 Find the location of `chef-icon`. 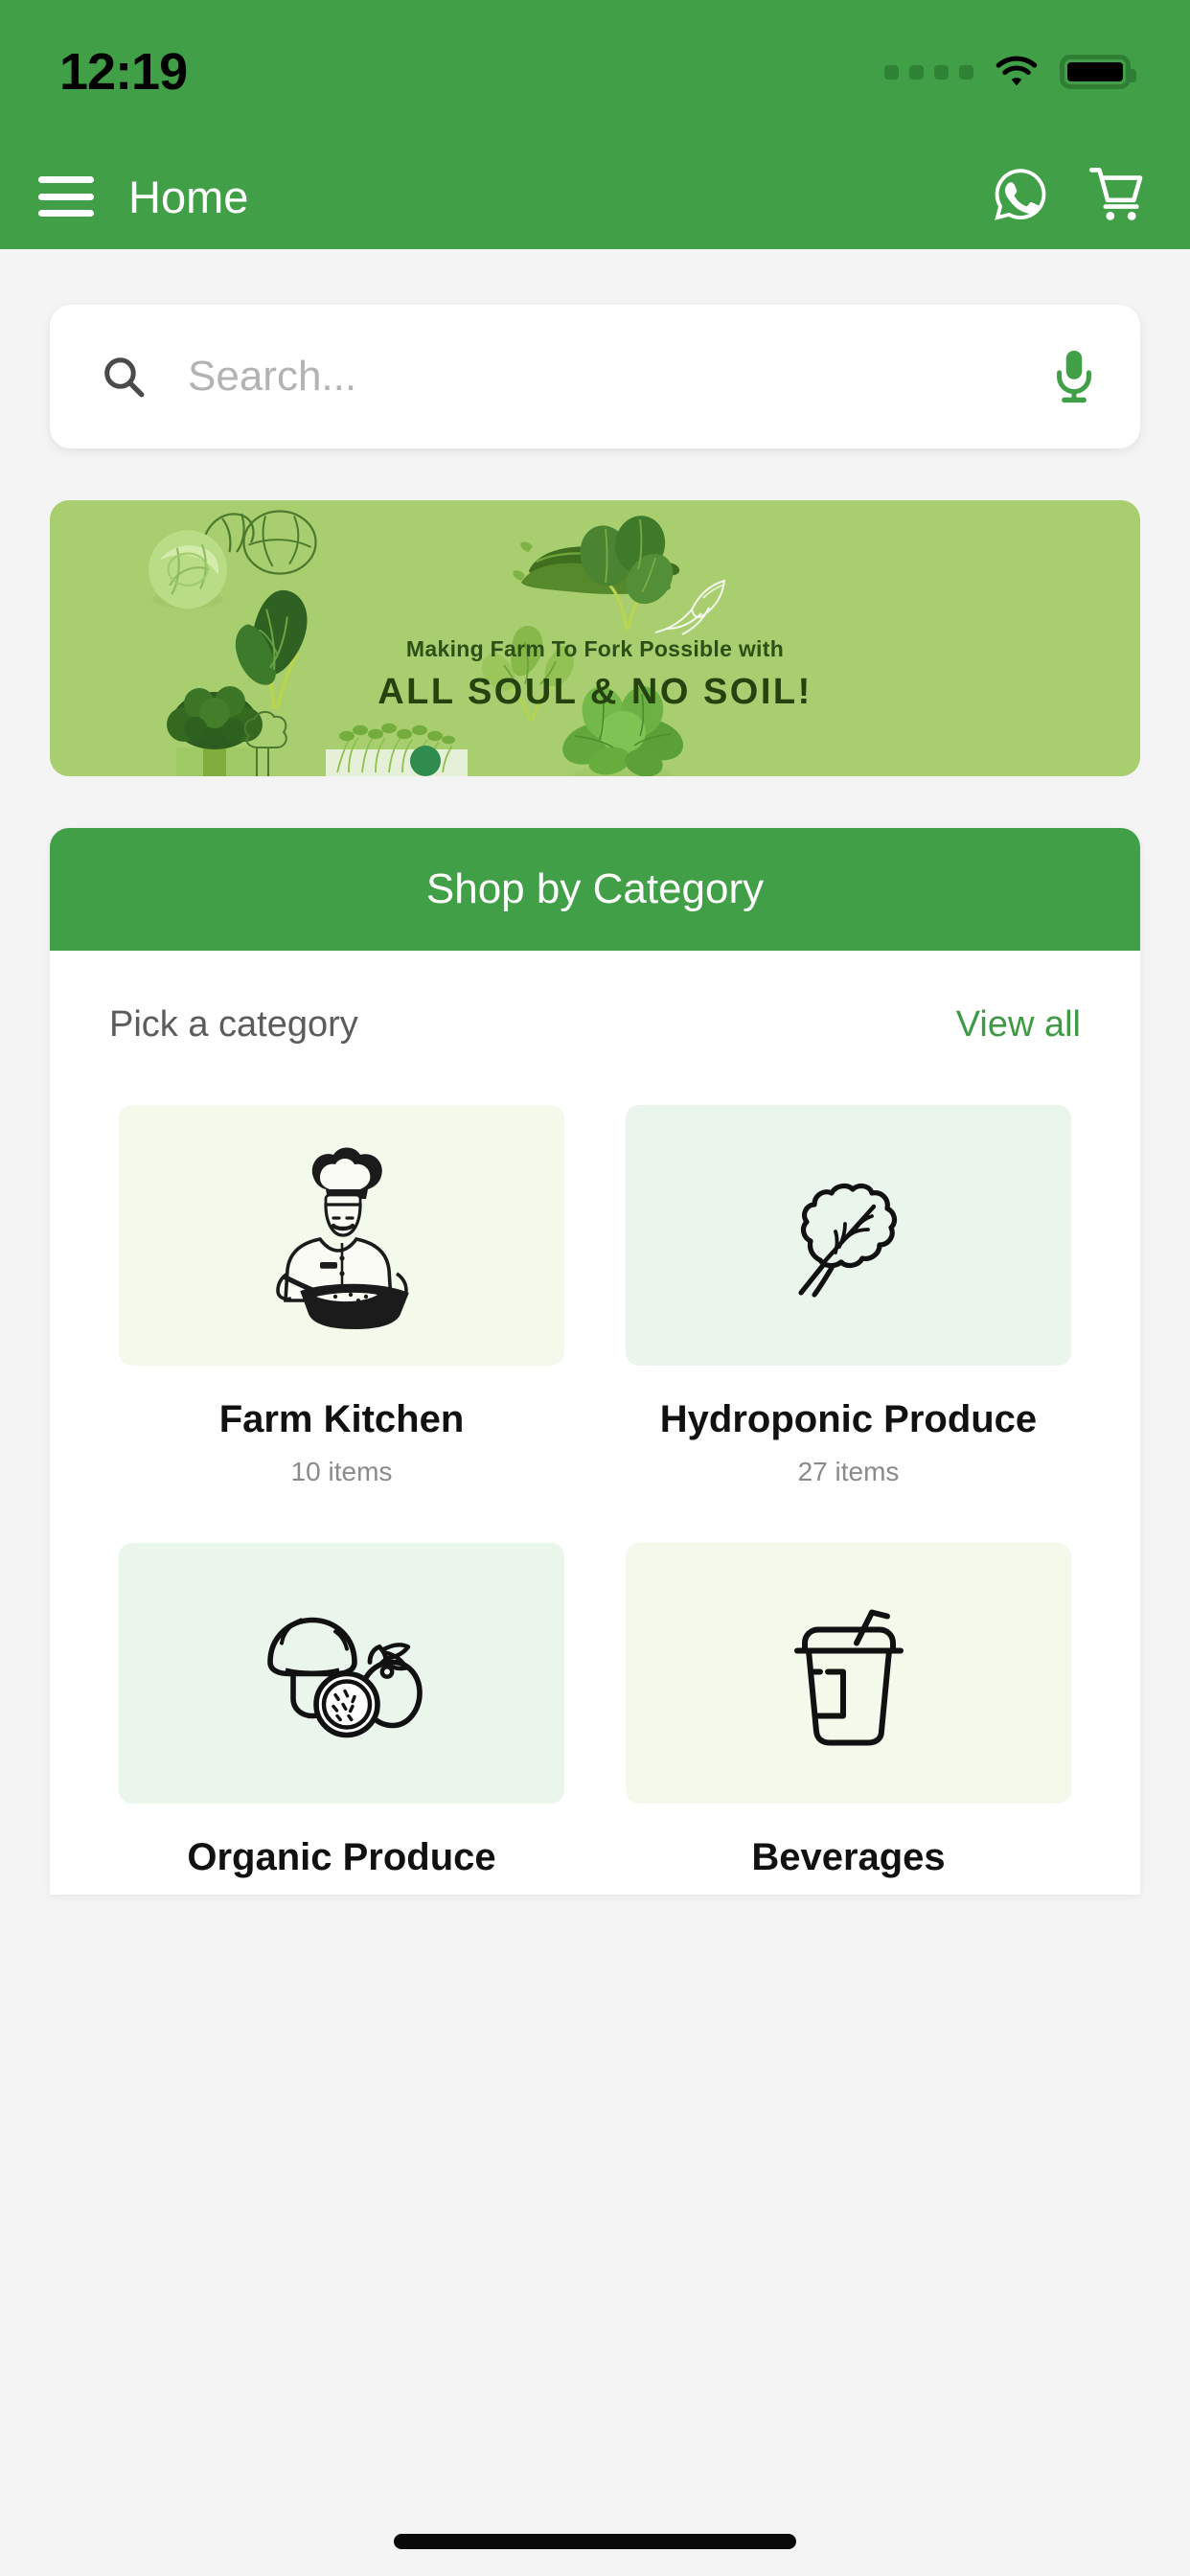

chef-icon is located at coordinates (342, 1238).